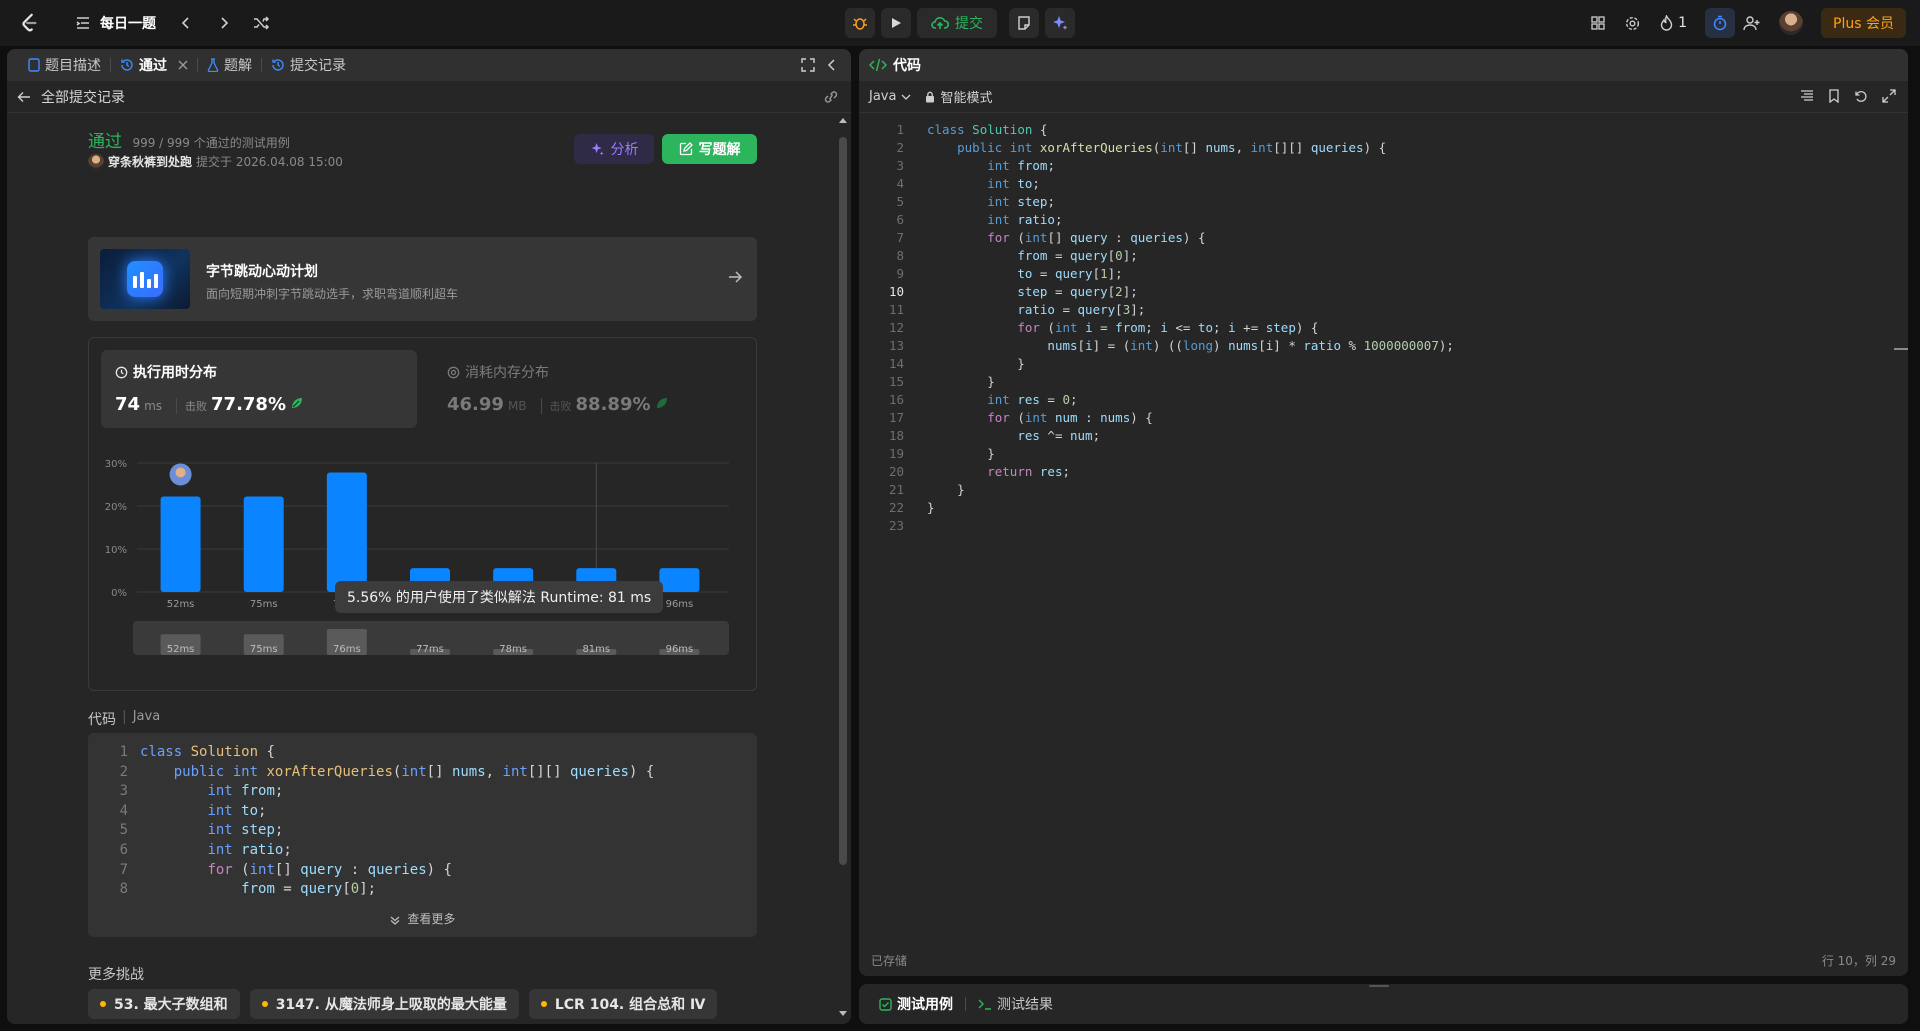 This screenshot has height=1031, width=1920. Describe the element at coordinates (957, 23) in the screenshot. I see `submit-button: 提交` at that location.